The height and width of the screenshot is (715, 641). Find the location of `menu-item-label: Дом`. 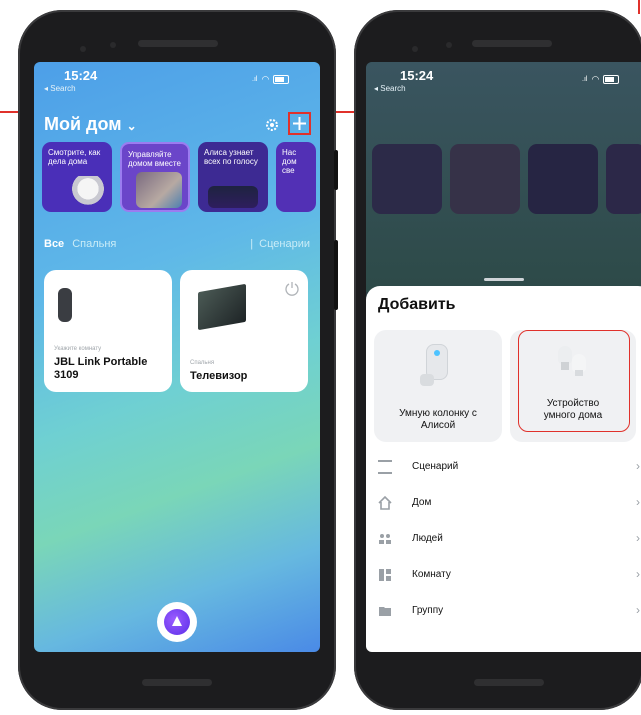

menu-item-label: Дом is located at coordinates (422, 502).